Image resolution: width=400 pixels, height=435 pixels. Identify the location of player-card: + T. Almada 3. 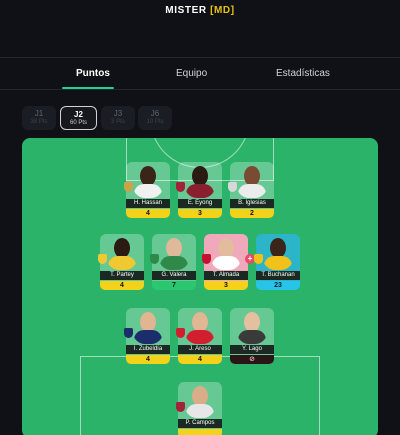
(228, 262).